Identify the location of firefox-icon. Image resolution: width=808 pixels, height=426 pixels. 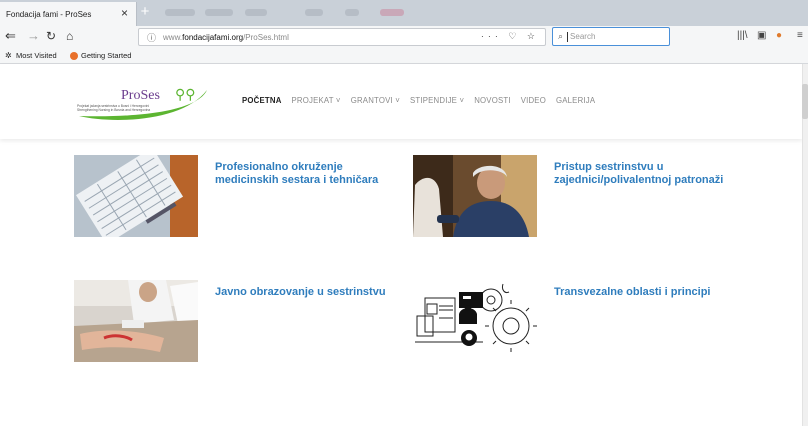
(74, 55).